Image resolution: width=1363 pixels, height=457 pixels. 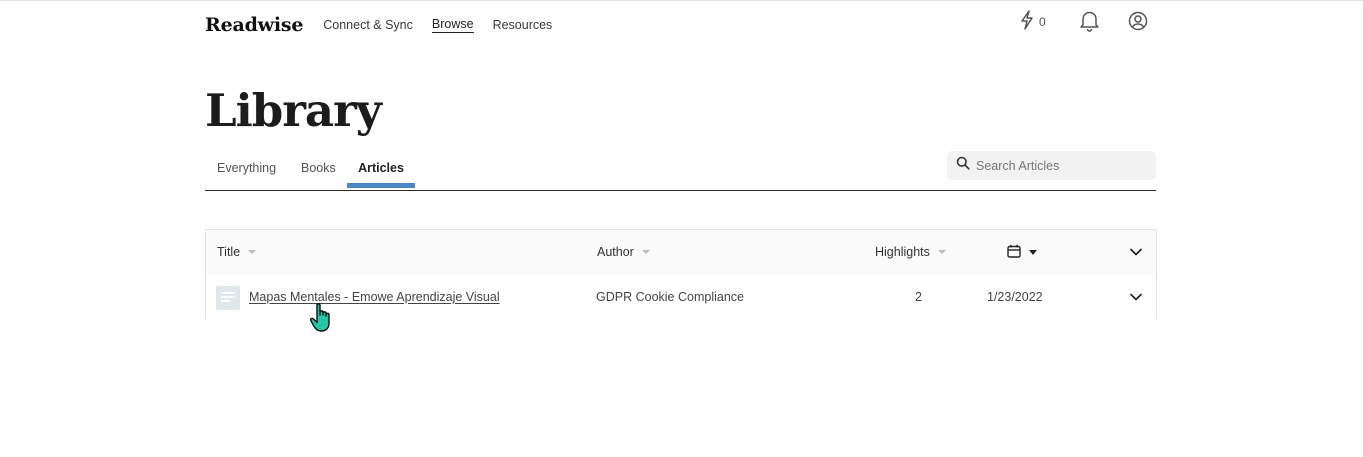 I want to click on nav-connect-sync: Connect & Sync, so click(x=368, y=25).